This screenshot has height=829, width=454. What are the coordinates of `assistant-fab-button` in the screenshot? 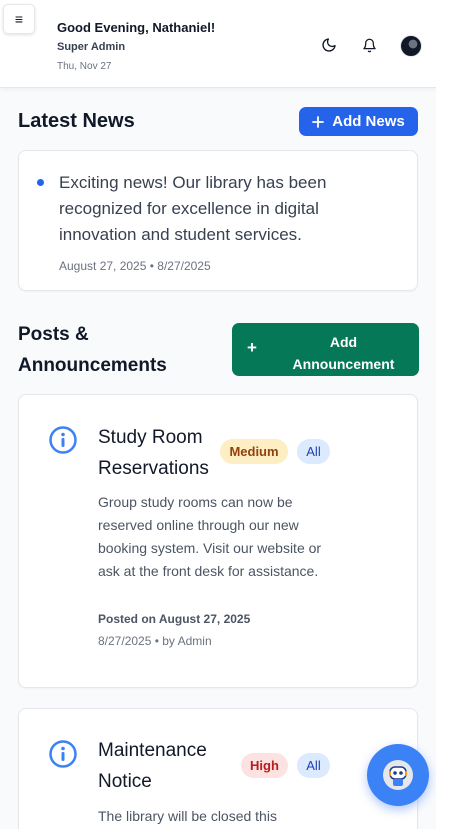 It's located at (398, 775).